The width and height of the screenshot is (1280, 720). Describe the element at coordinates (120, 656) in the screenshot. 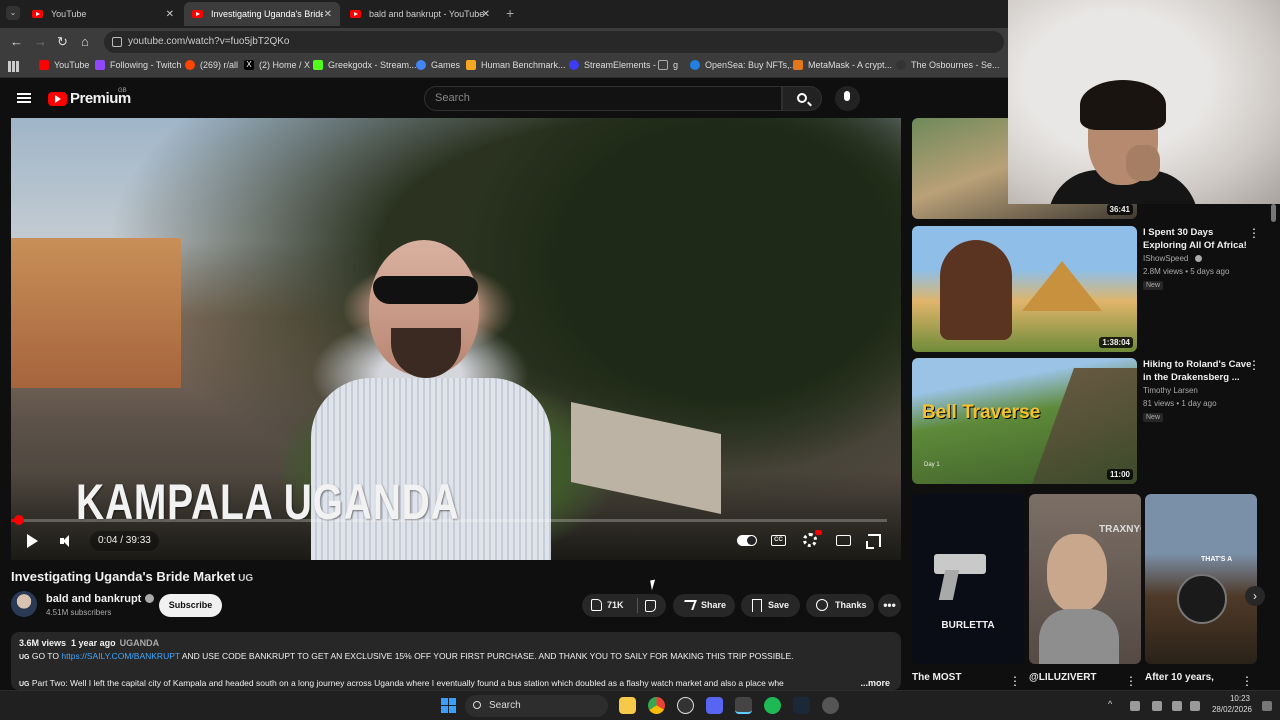

I see `sponsor-link: https://SAILY.COM/BANKRUPT` at that location.